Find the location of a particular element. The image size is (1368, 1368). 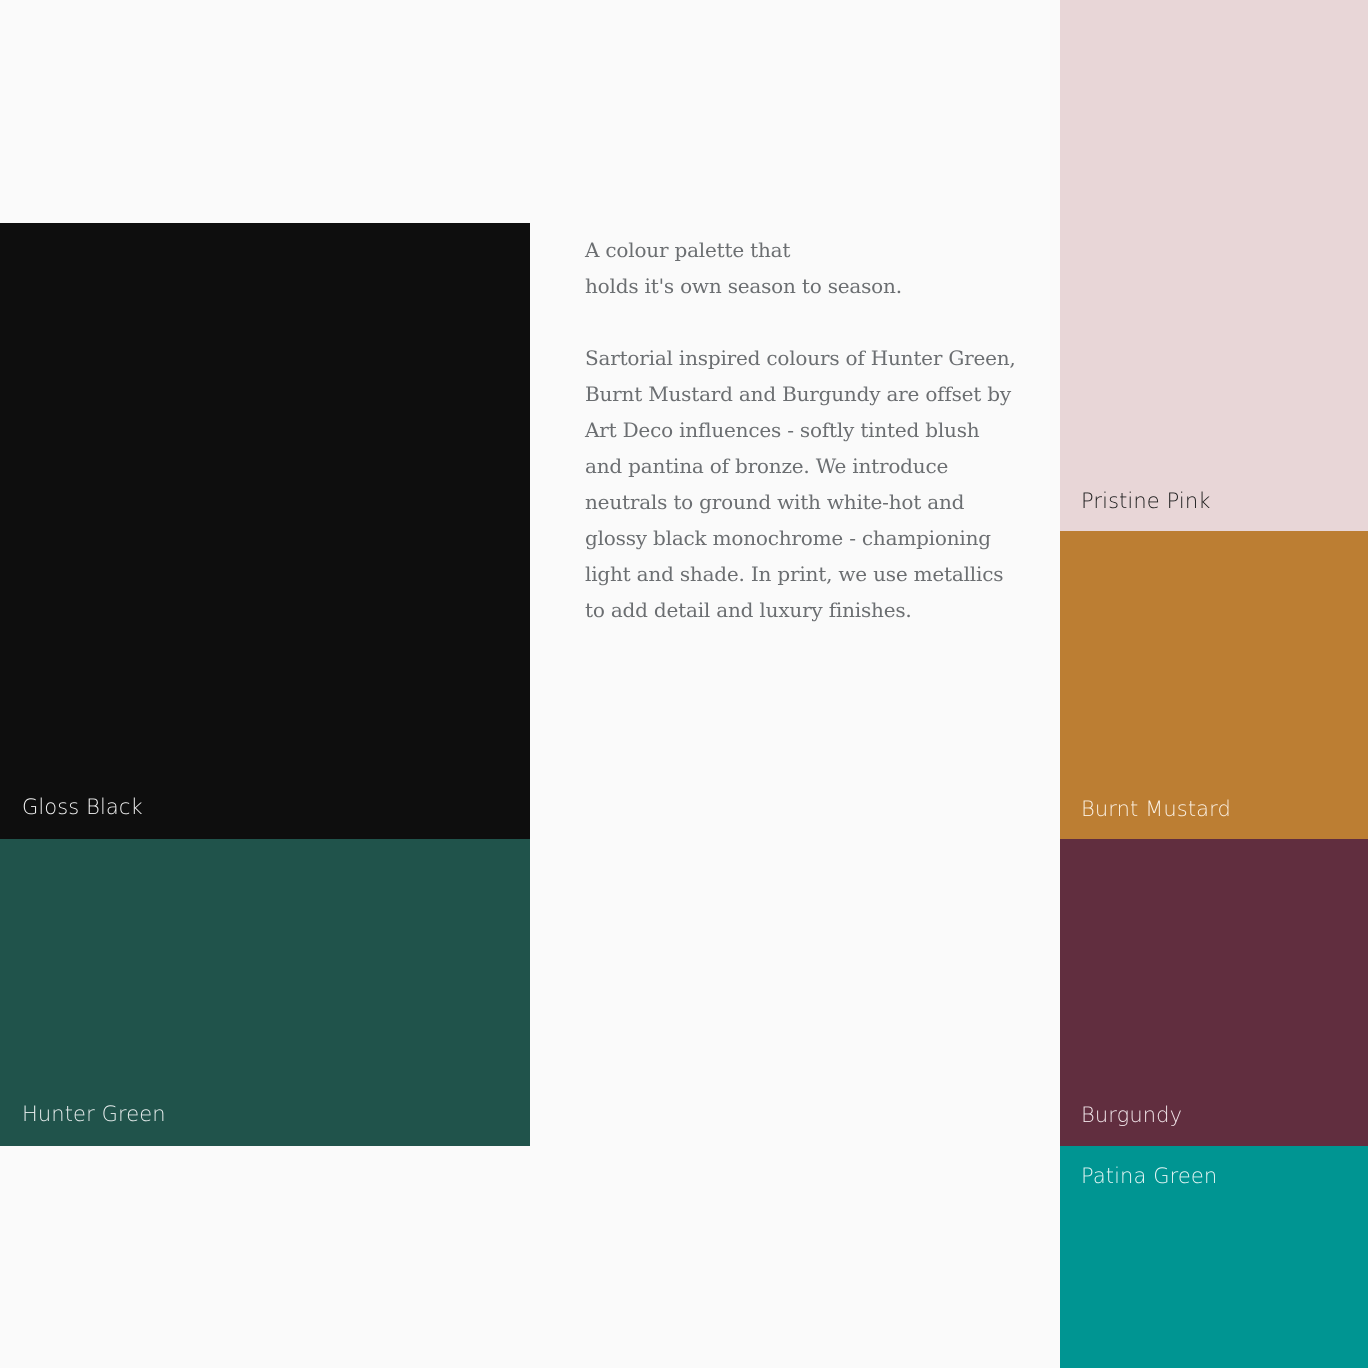

swatch-hunter-green is located at coordinates (265, 992).